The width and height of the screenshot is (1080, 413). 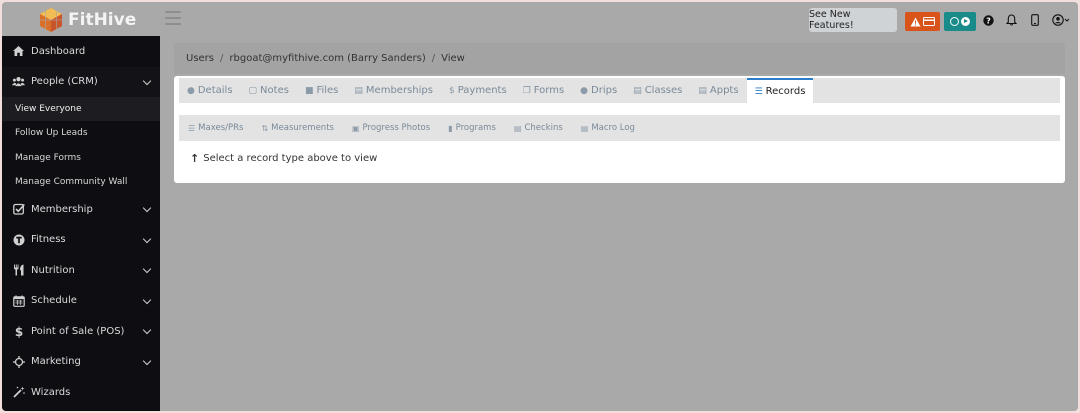 I want to click on sidebar-item-label: Point of Sale (POS), so click(x=78, y=331).